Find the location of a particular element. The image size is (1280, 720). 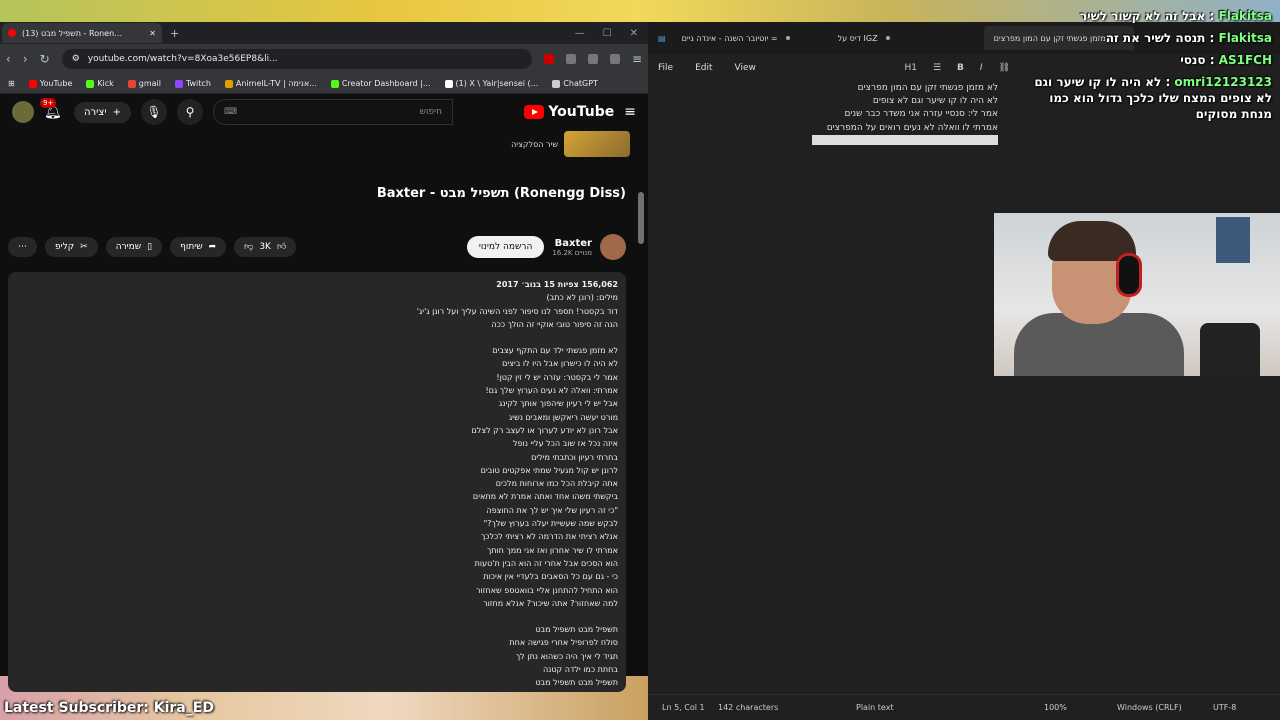

like-icon: 👍︎ is located at coordinates (281, 247).